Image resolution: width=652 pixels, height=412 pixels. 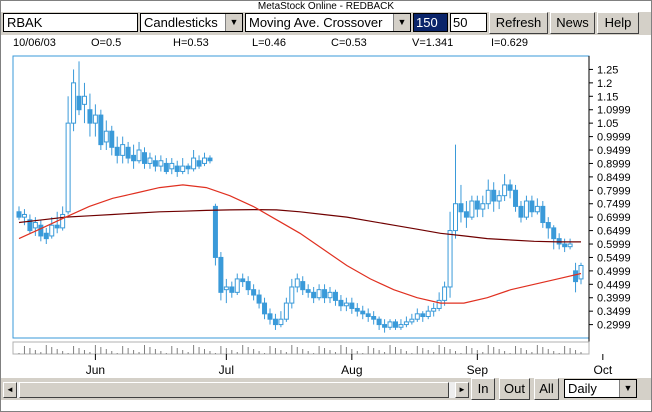 What do you see at coordinates (191, 43) in the screenshot?
I see `info-high: H=0.53` at bounding box center [191, 43].